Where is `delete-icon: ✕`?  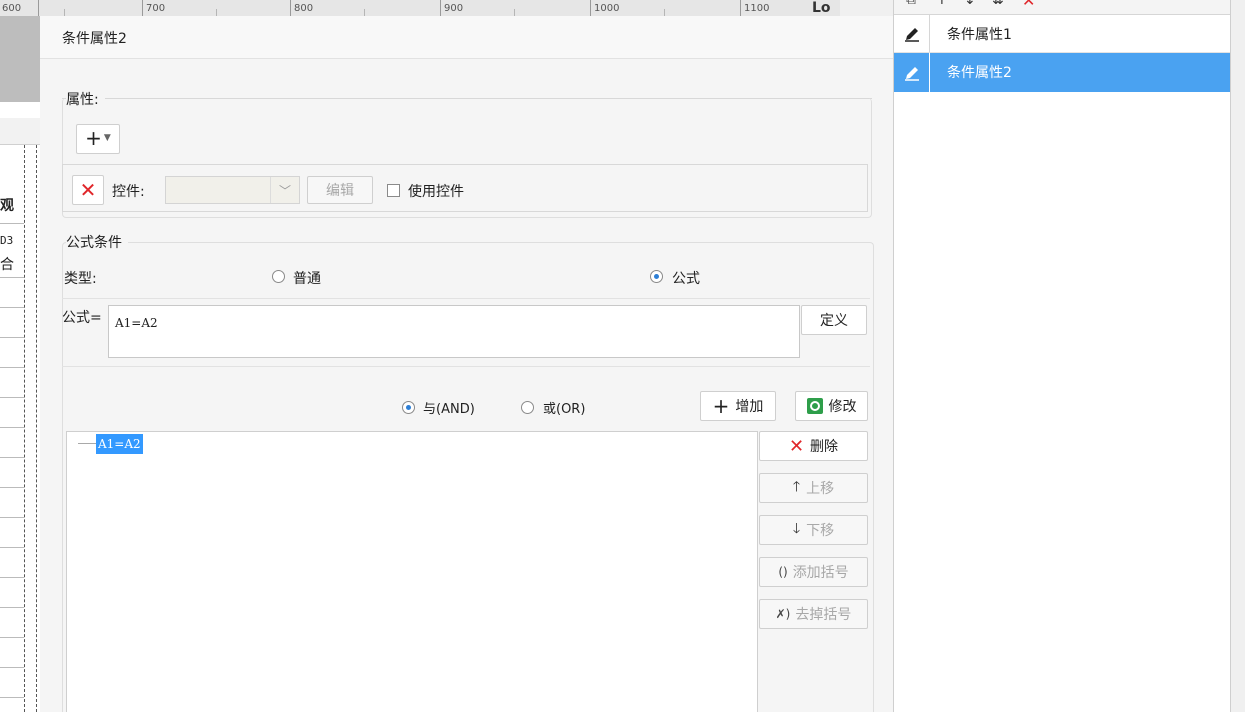
delete-icon: ✕ is located at coordinates (1028, 5).